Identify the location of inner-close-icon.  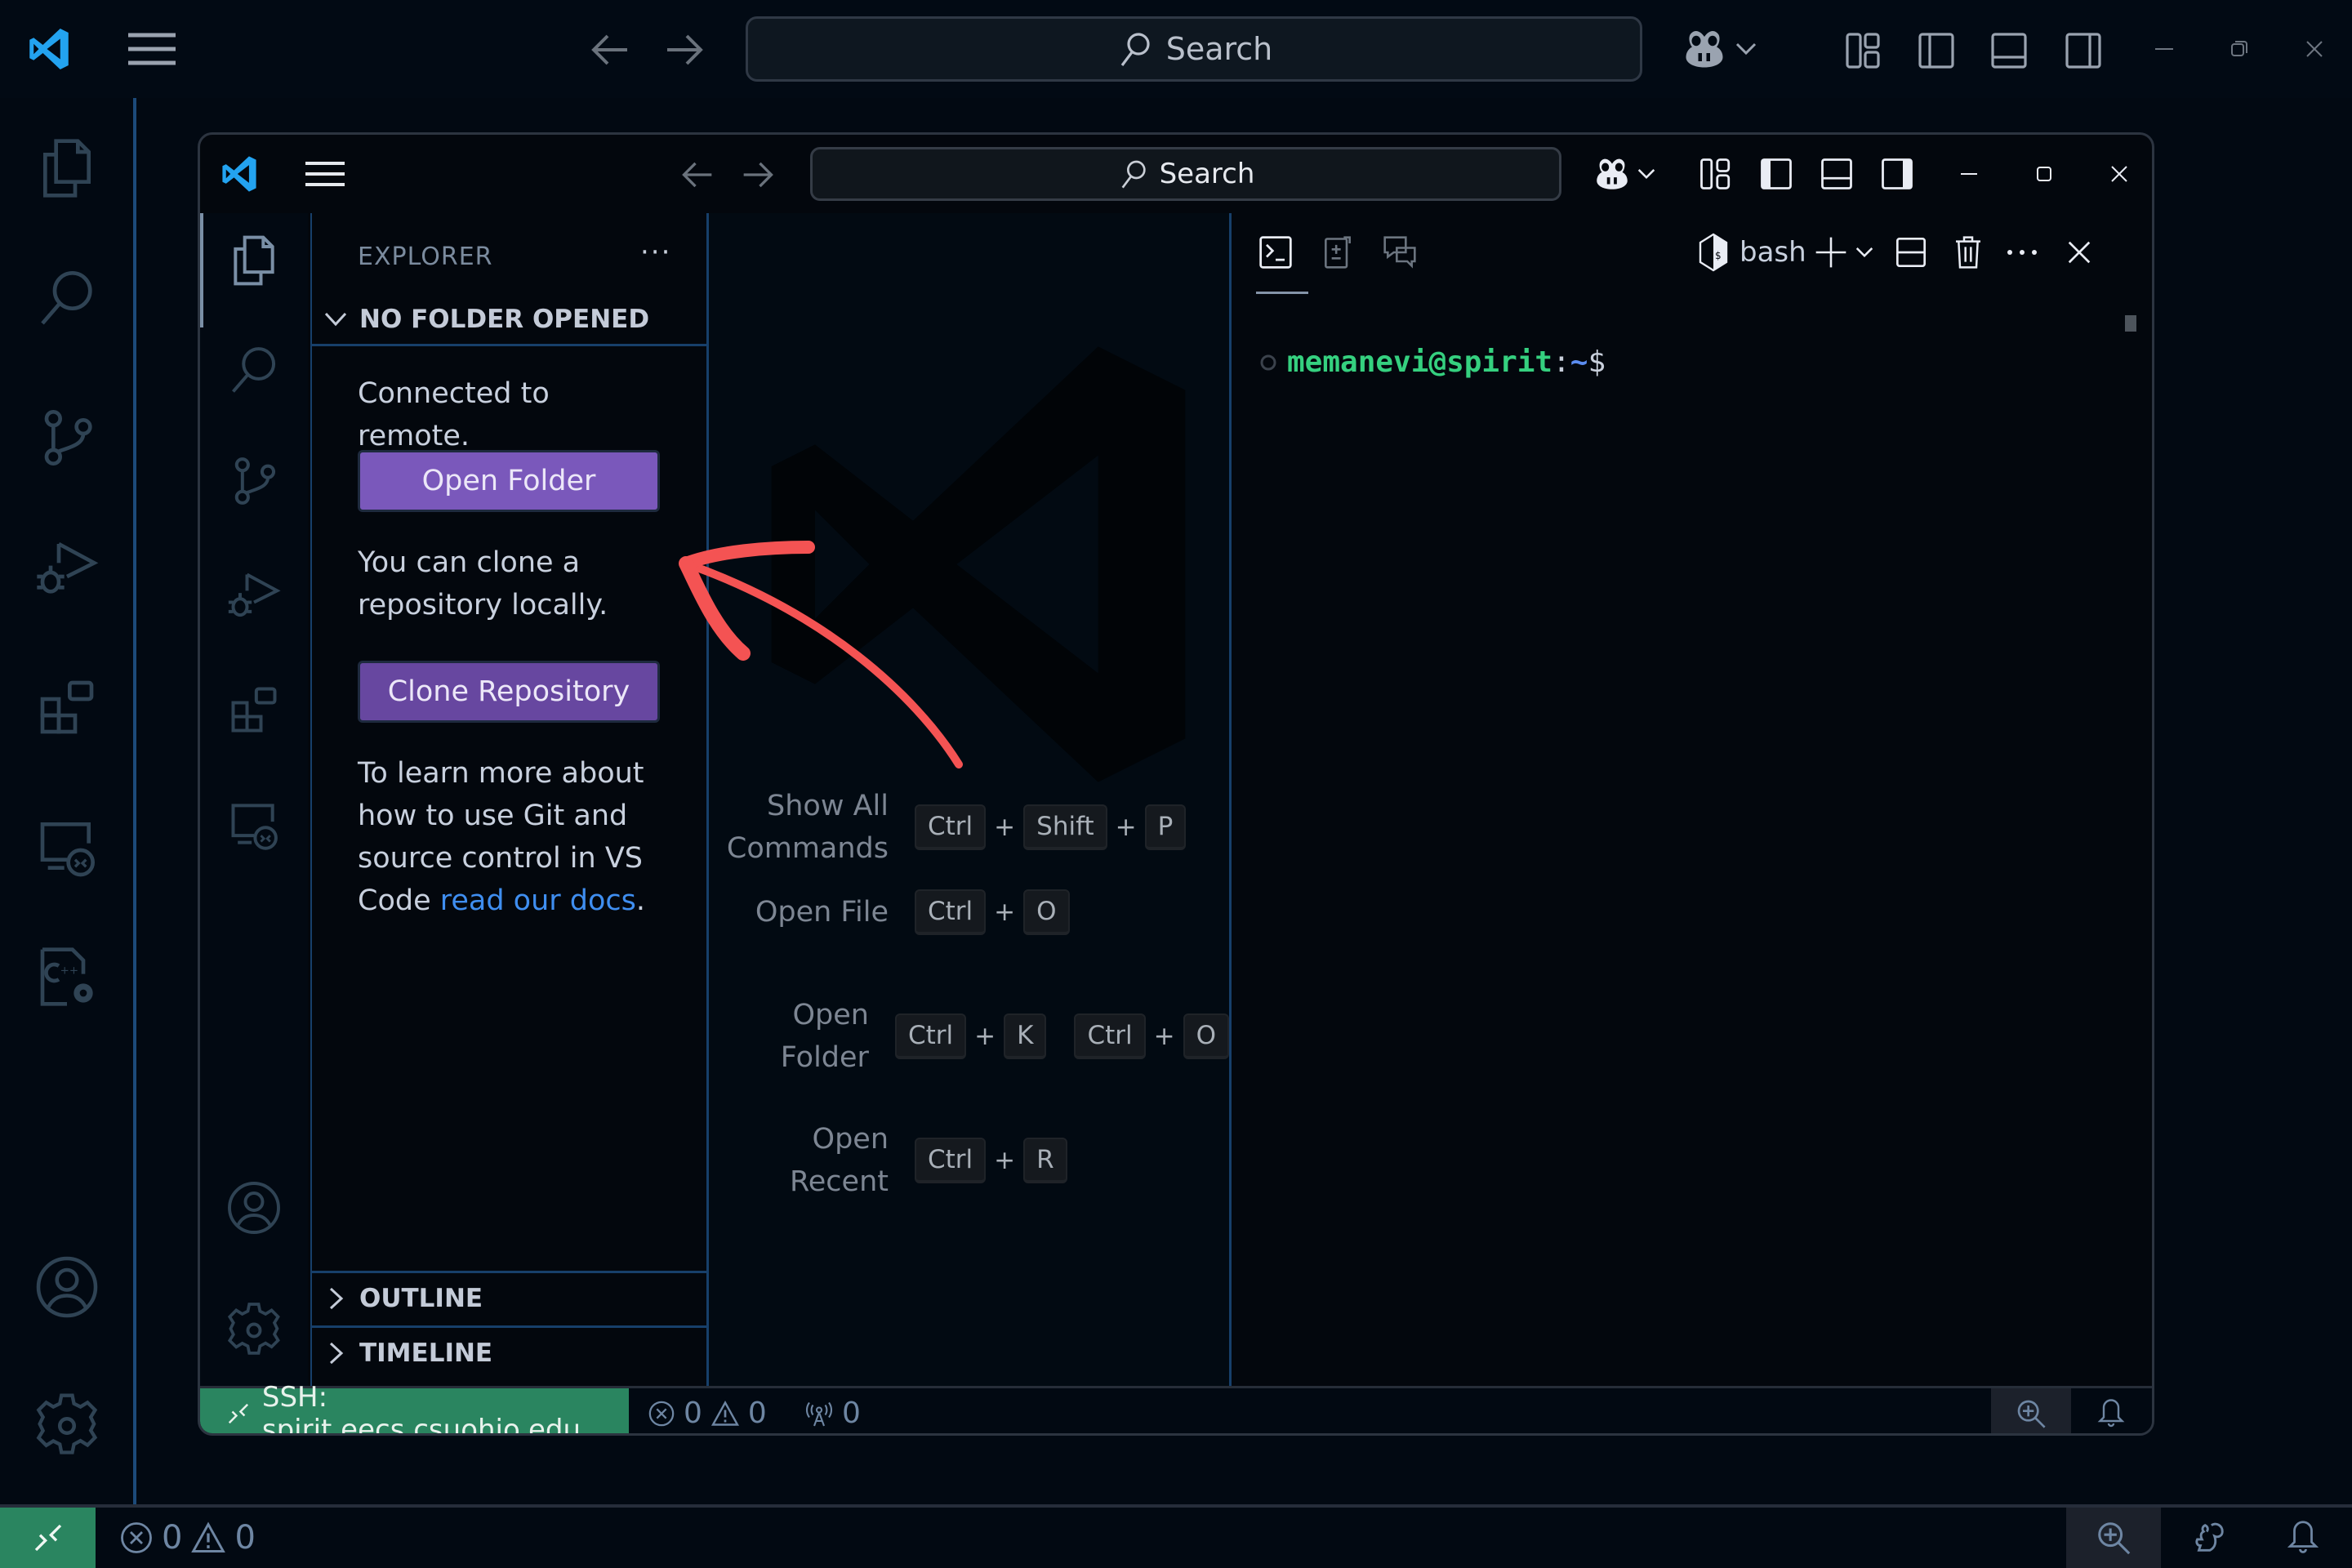
(2119, 174).